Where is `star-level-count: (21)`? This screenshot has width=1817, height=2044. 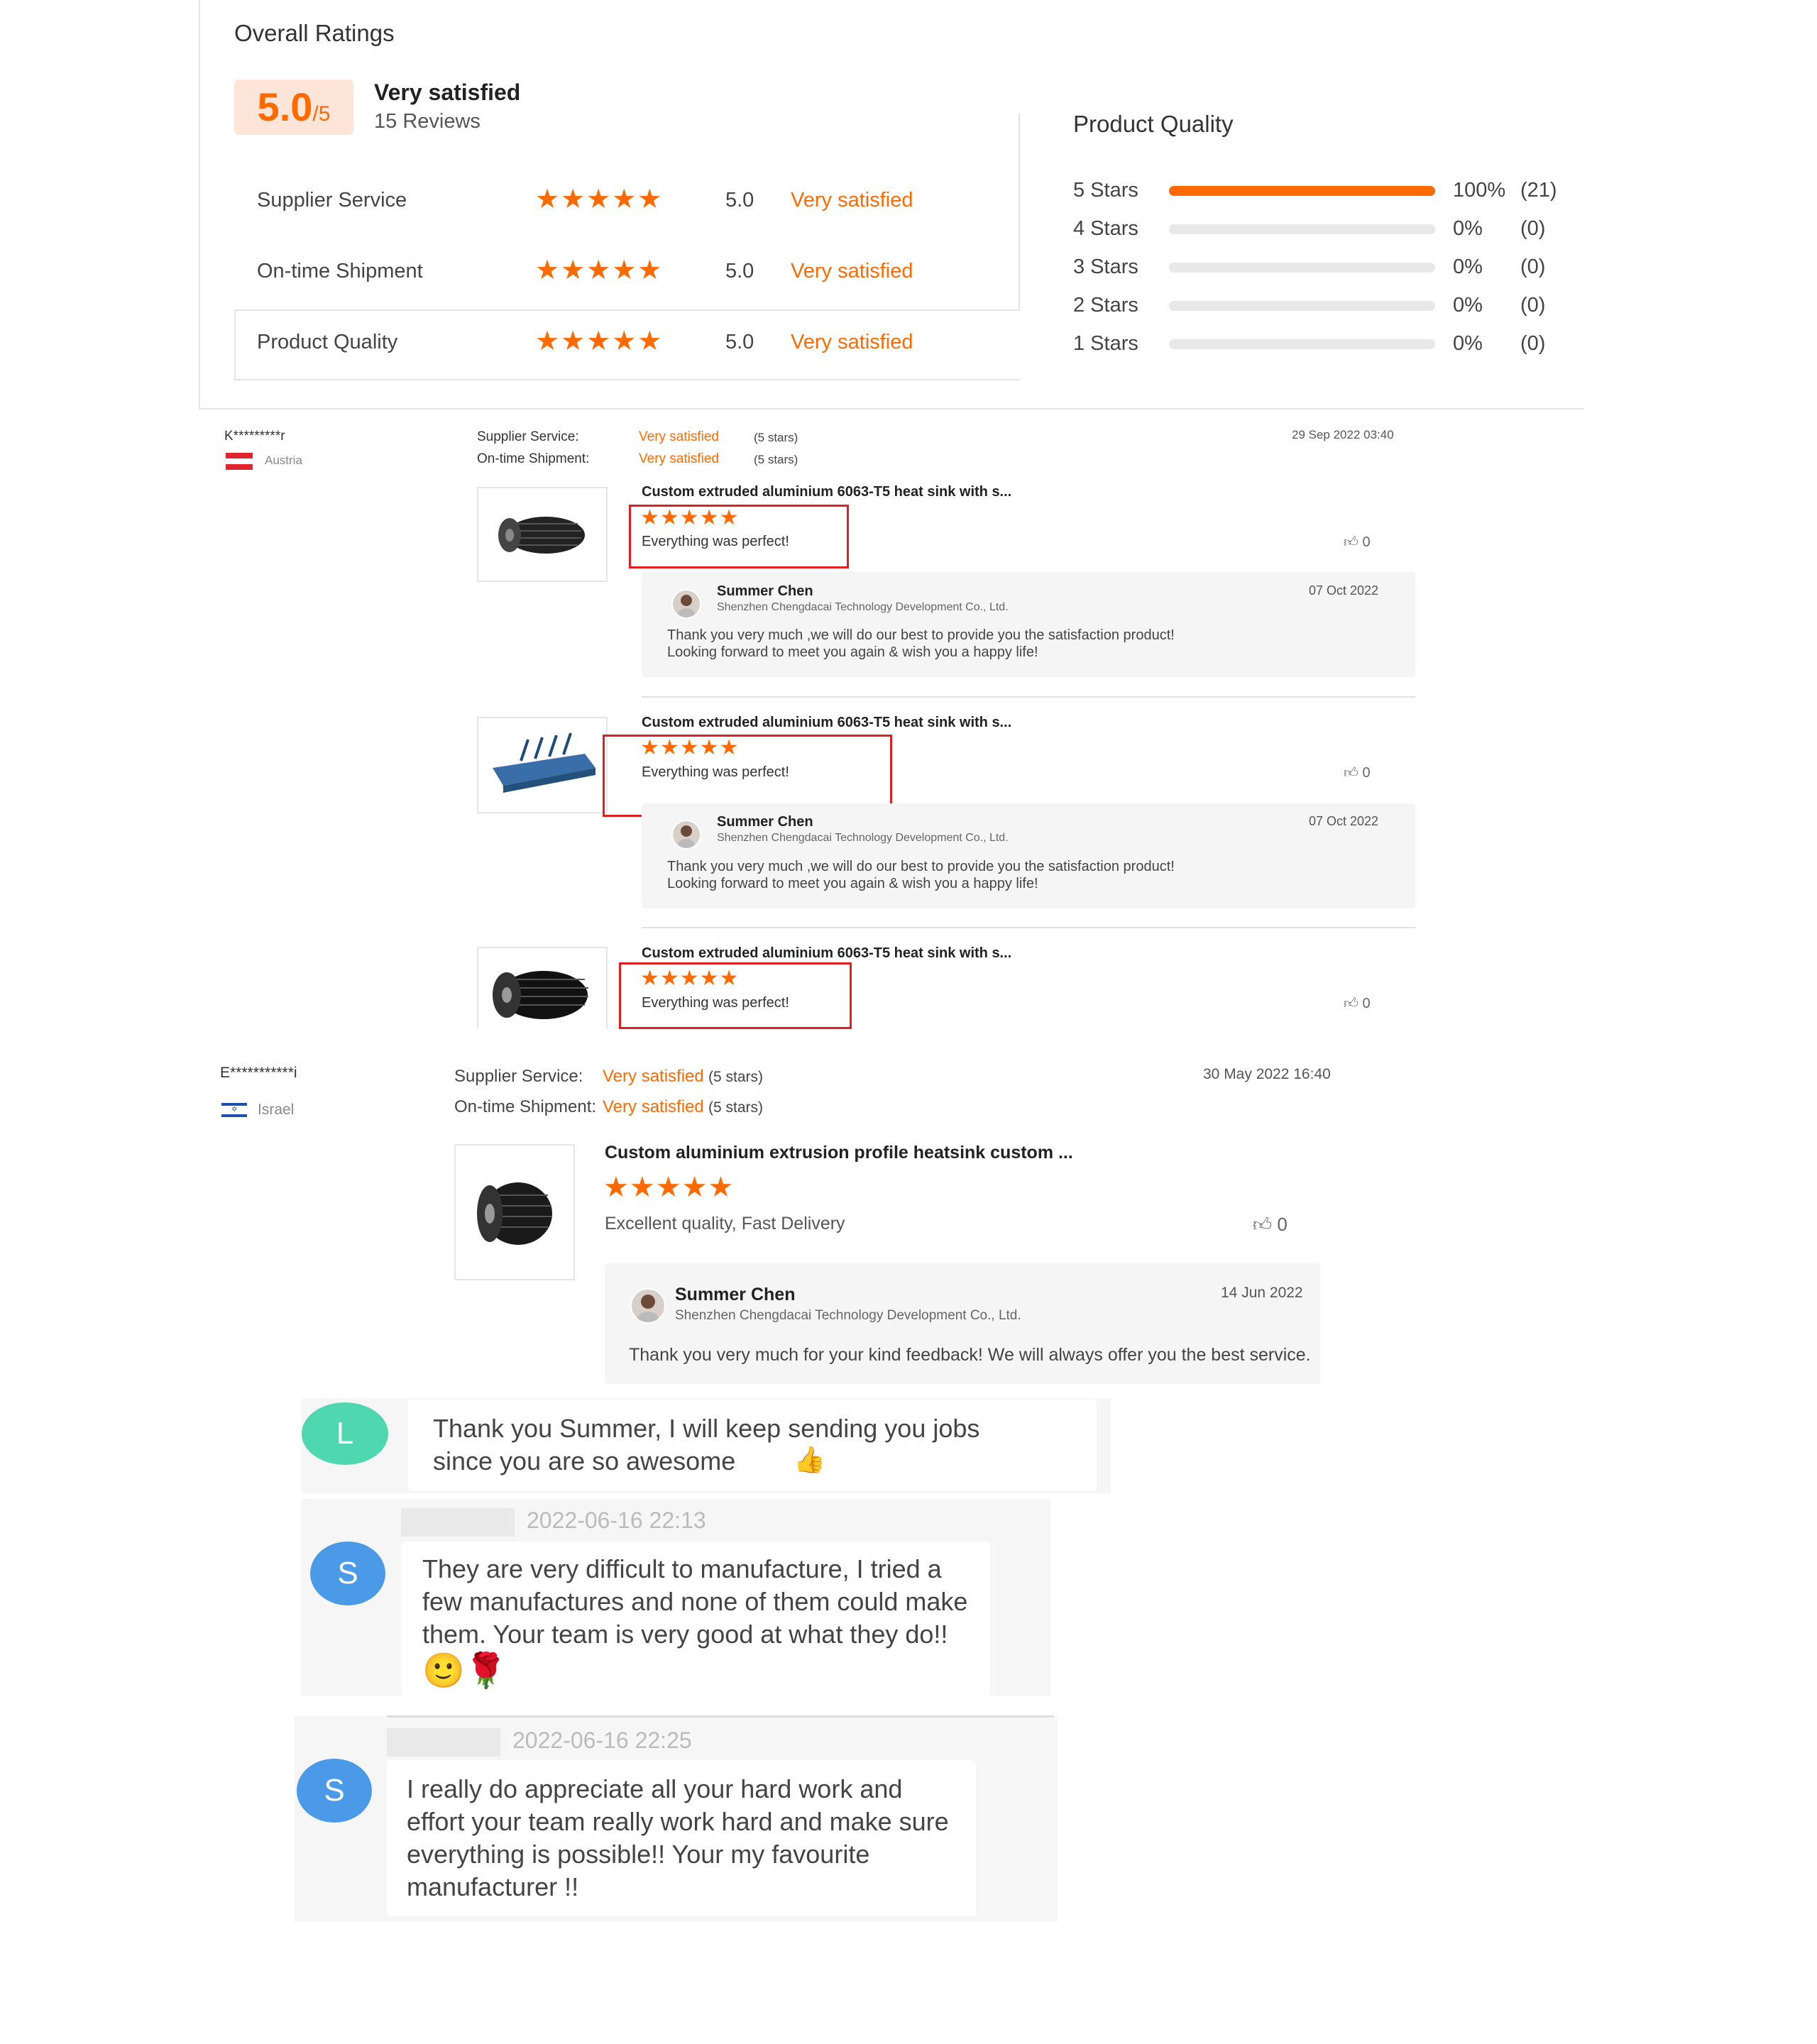
star-level-count: (21) is located at coordinates (1539, 190).